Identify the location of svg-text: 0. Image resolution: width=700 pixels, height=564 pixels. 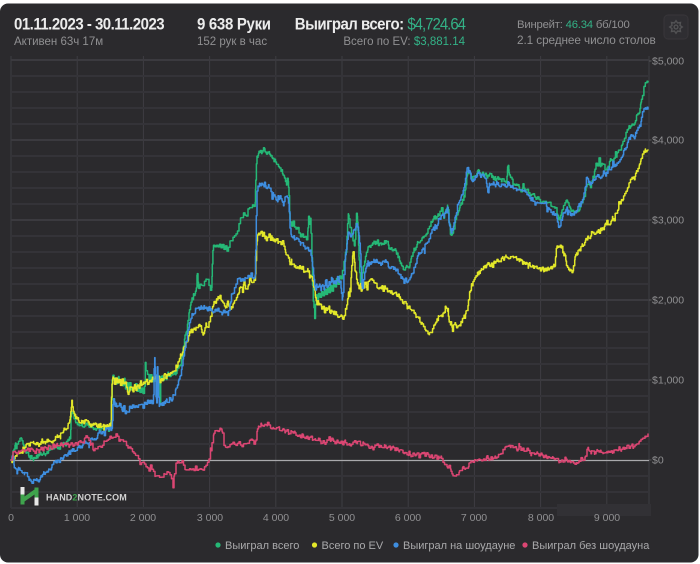
(11, 518).